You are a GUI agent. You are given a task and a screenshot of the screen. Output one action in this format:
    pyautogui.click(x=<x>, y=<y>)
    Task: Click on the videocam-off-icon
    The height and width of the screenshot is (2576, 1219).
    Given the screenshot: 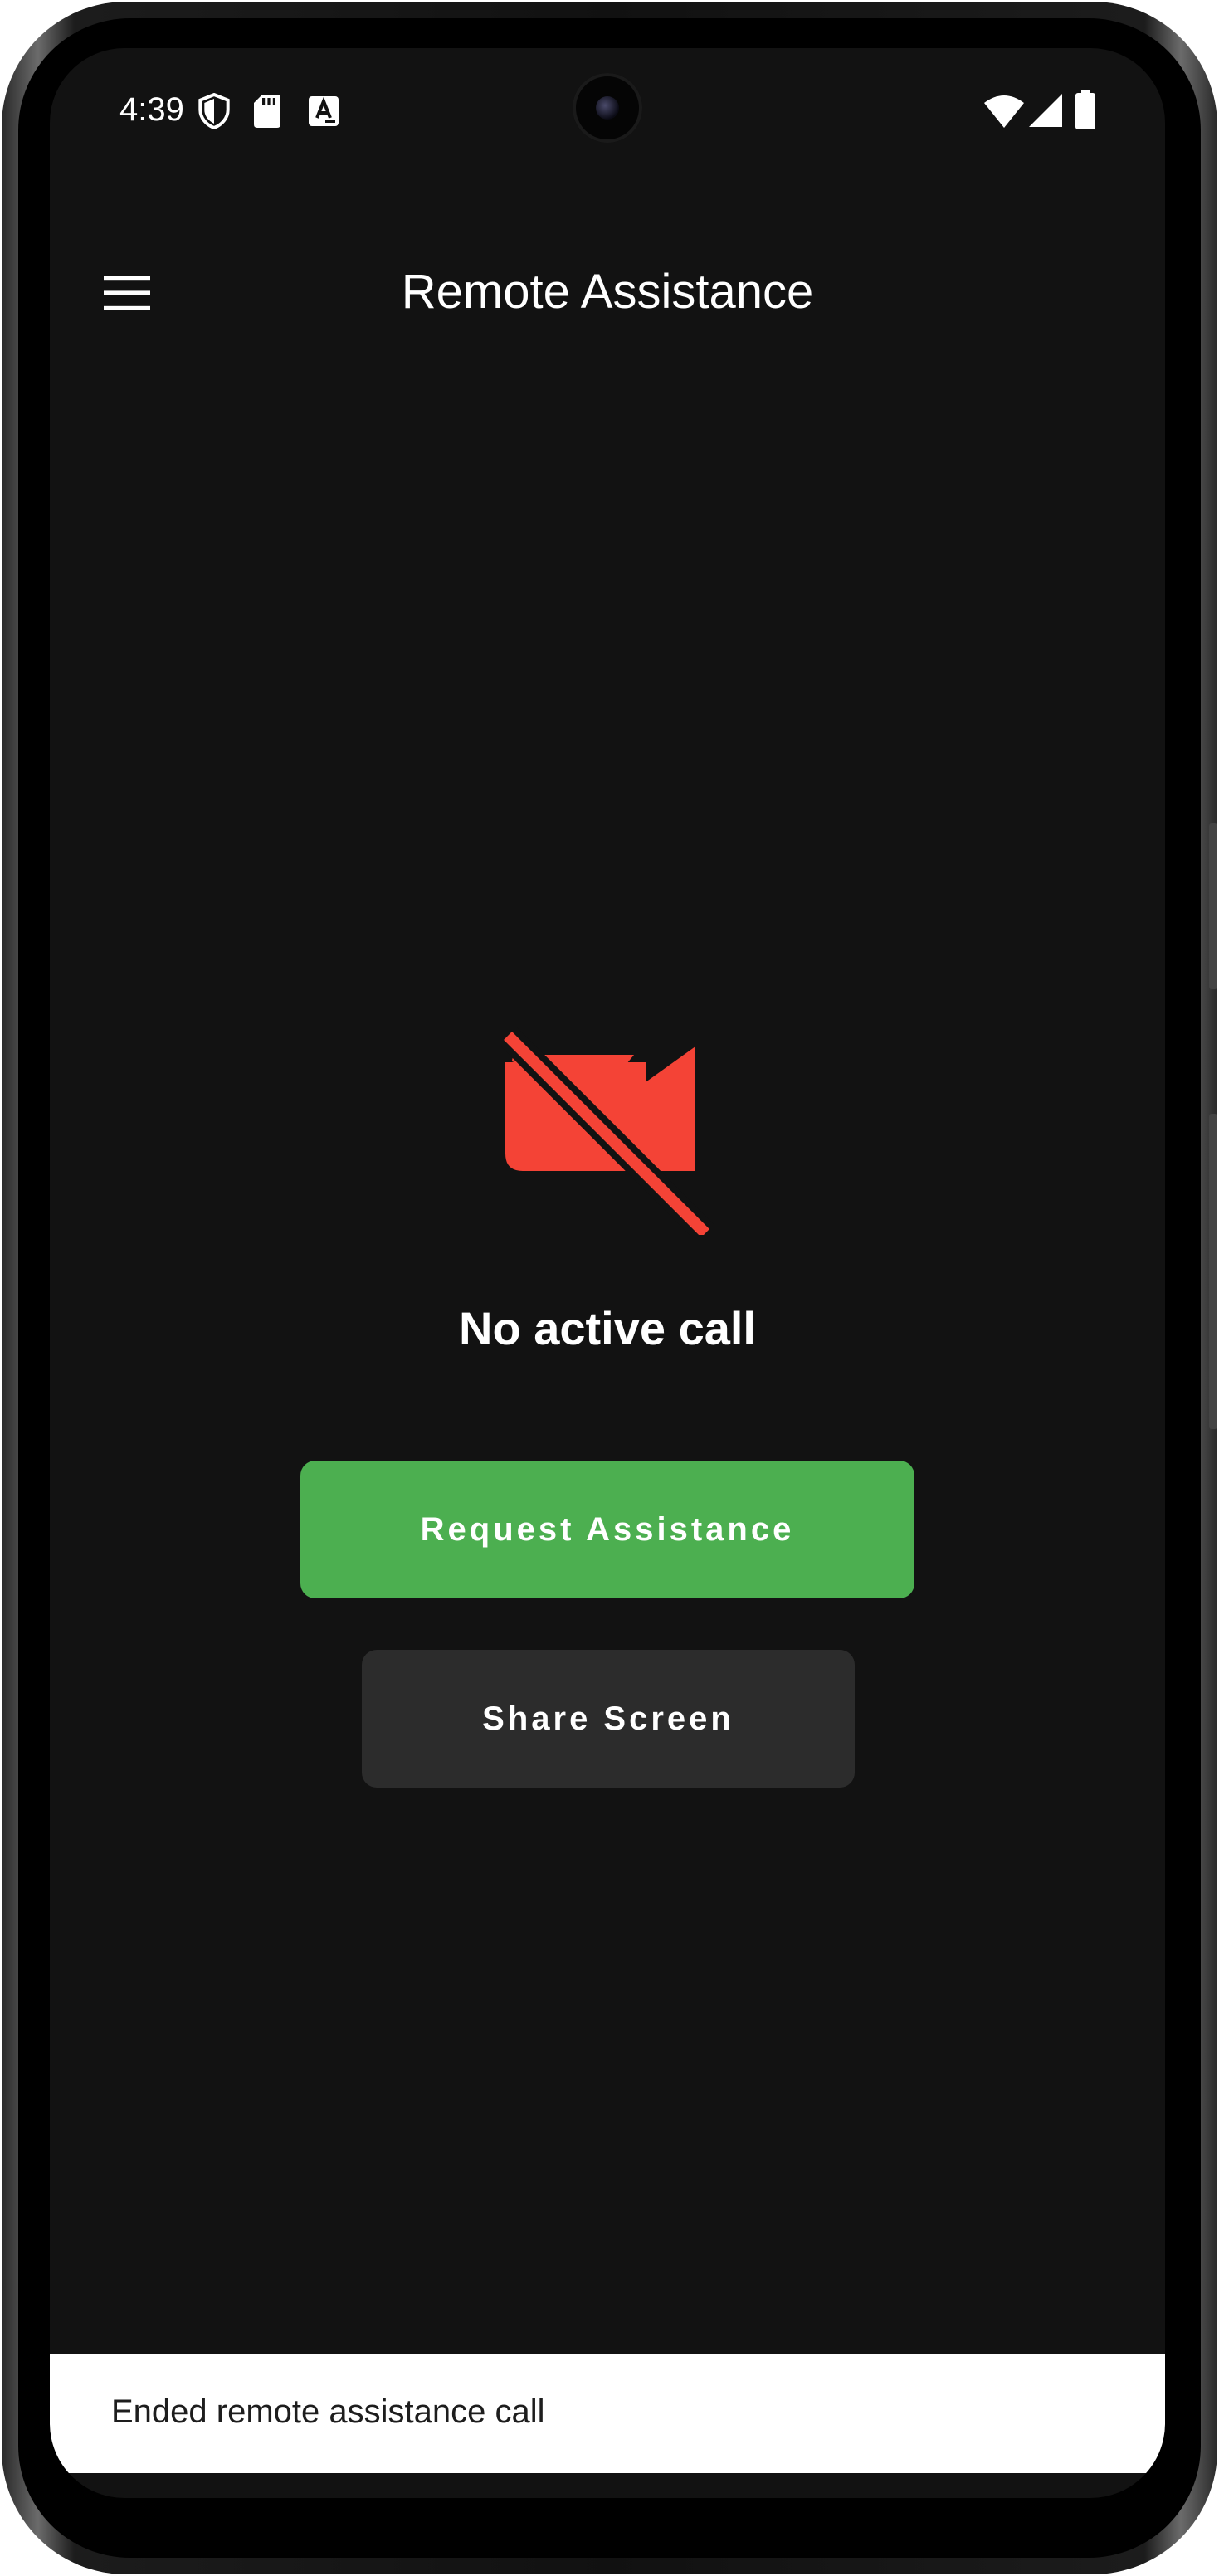 What is the action you would take?
    pyautogui.click(x=607, y=1131)
    